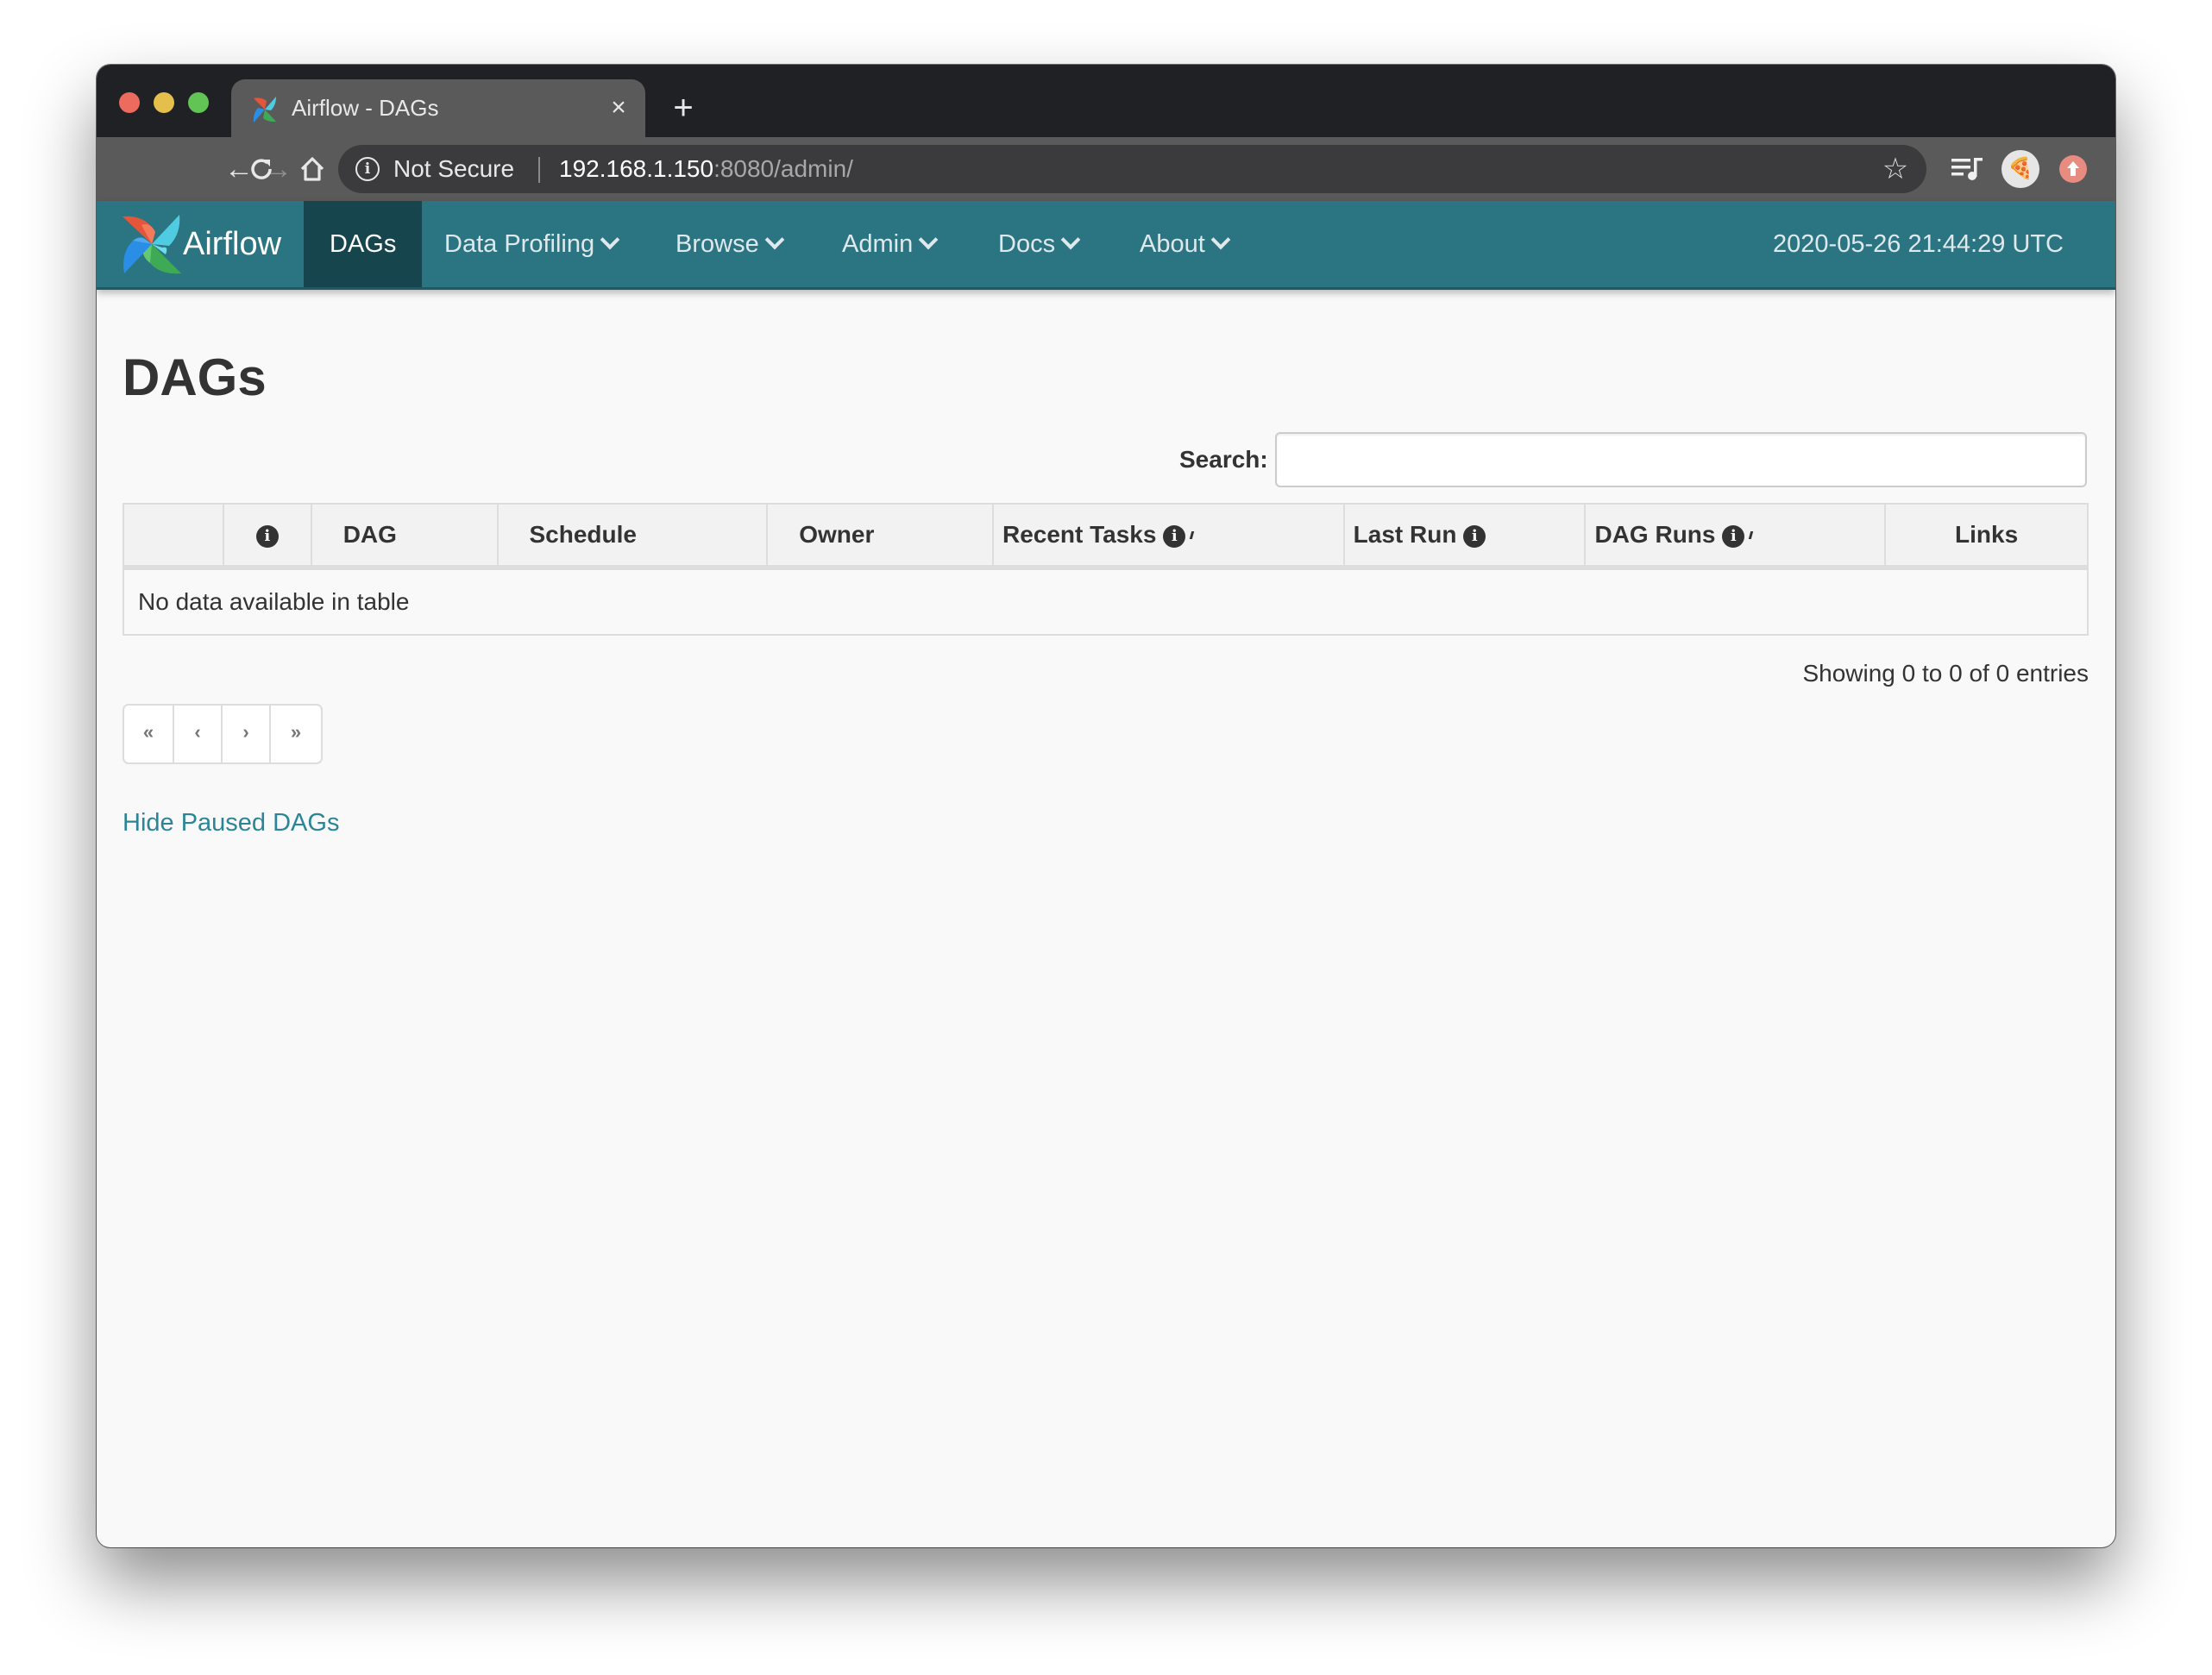 The image size is (2212, 1675). I want to click on close-tab-icon: ×, so click(619, 107).